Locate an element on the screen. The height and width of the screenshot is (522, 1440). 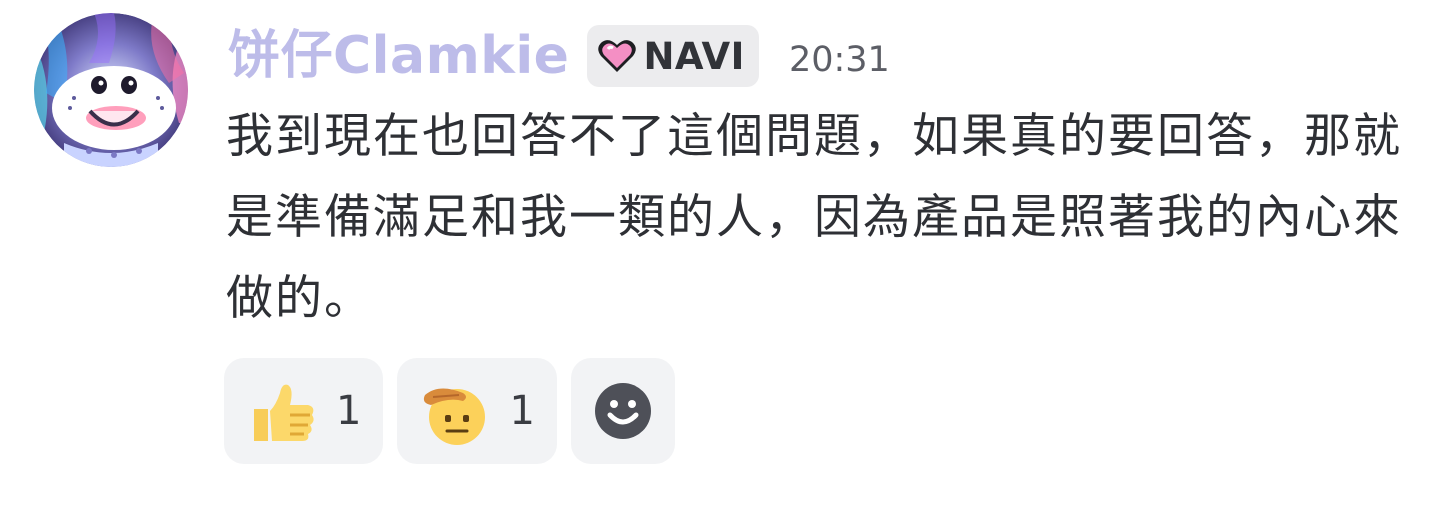
avatar-image is located at coordinates (111, 90).